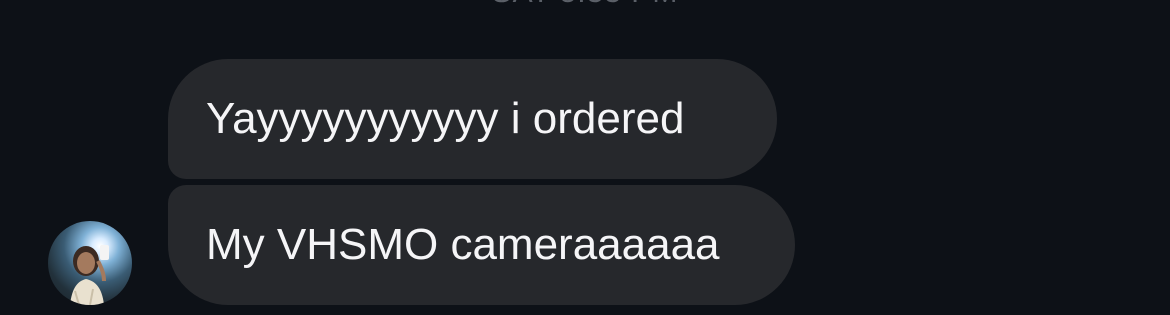 This screenshot has width=1170, height=315. I want to click on sender-avatar, so click(90, 263).